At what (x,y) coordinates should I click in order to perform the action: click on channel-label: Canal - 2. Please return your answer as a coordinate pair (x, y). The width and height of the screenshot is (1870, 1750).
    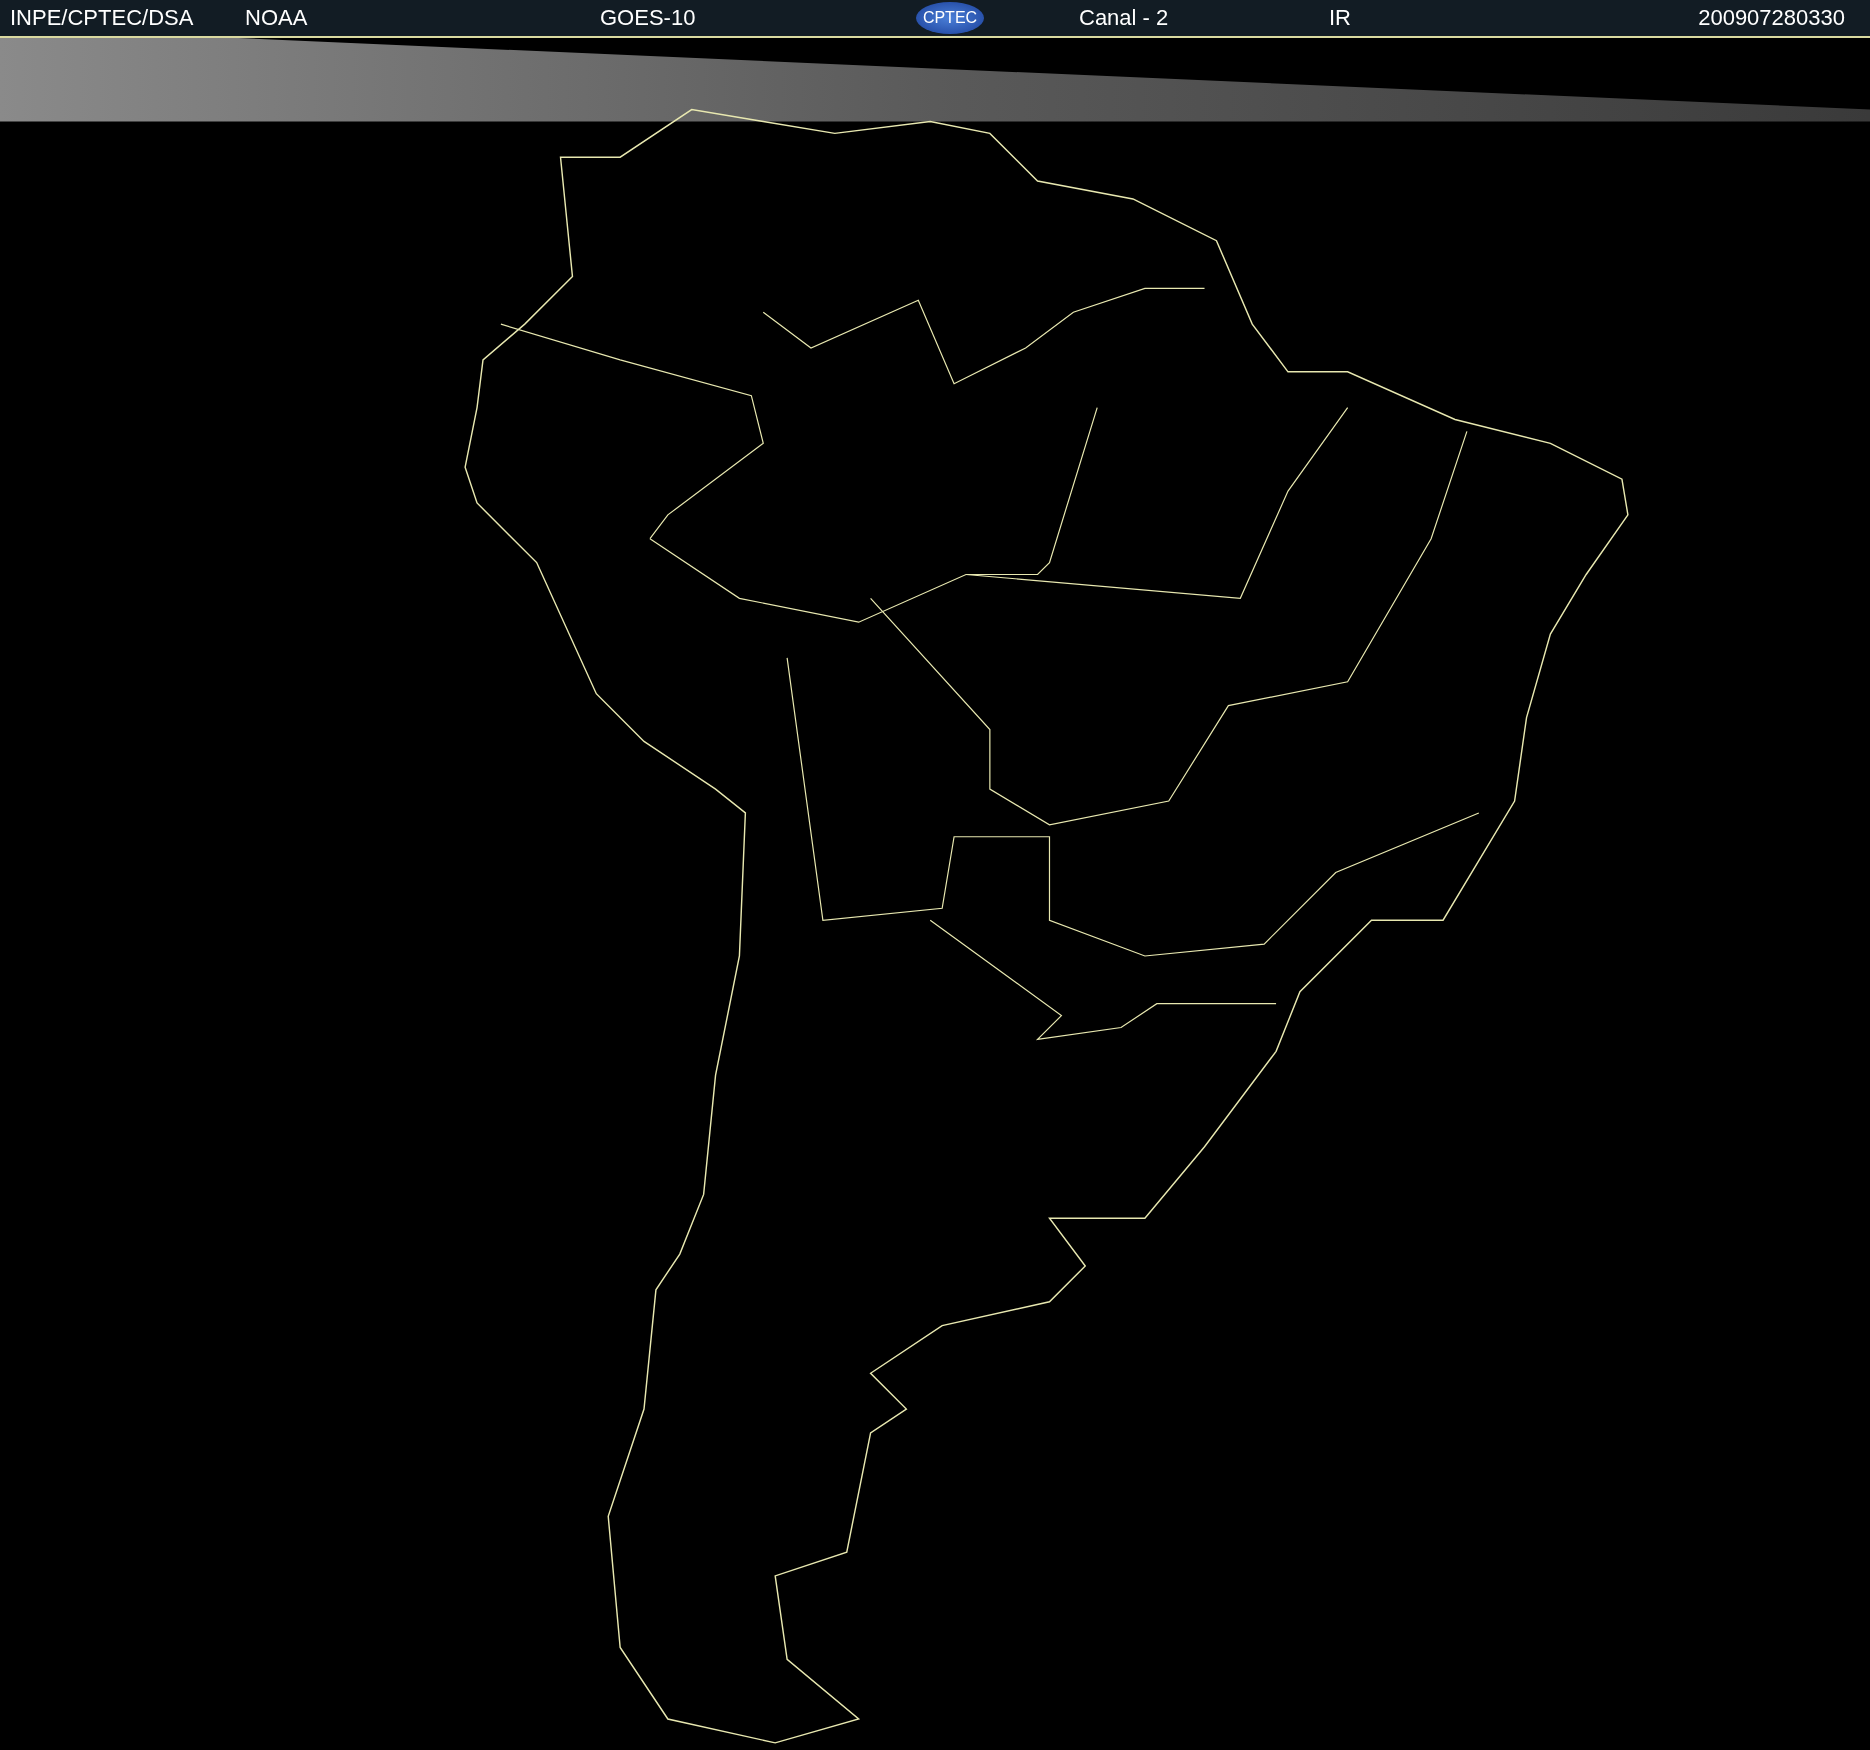
    Looking at the image, I should click on (1124, 18).